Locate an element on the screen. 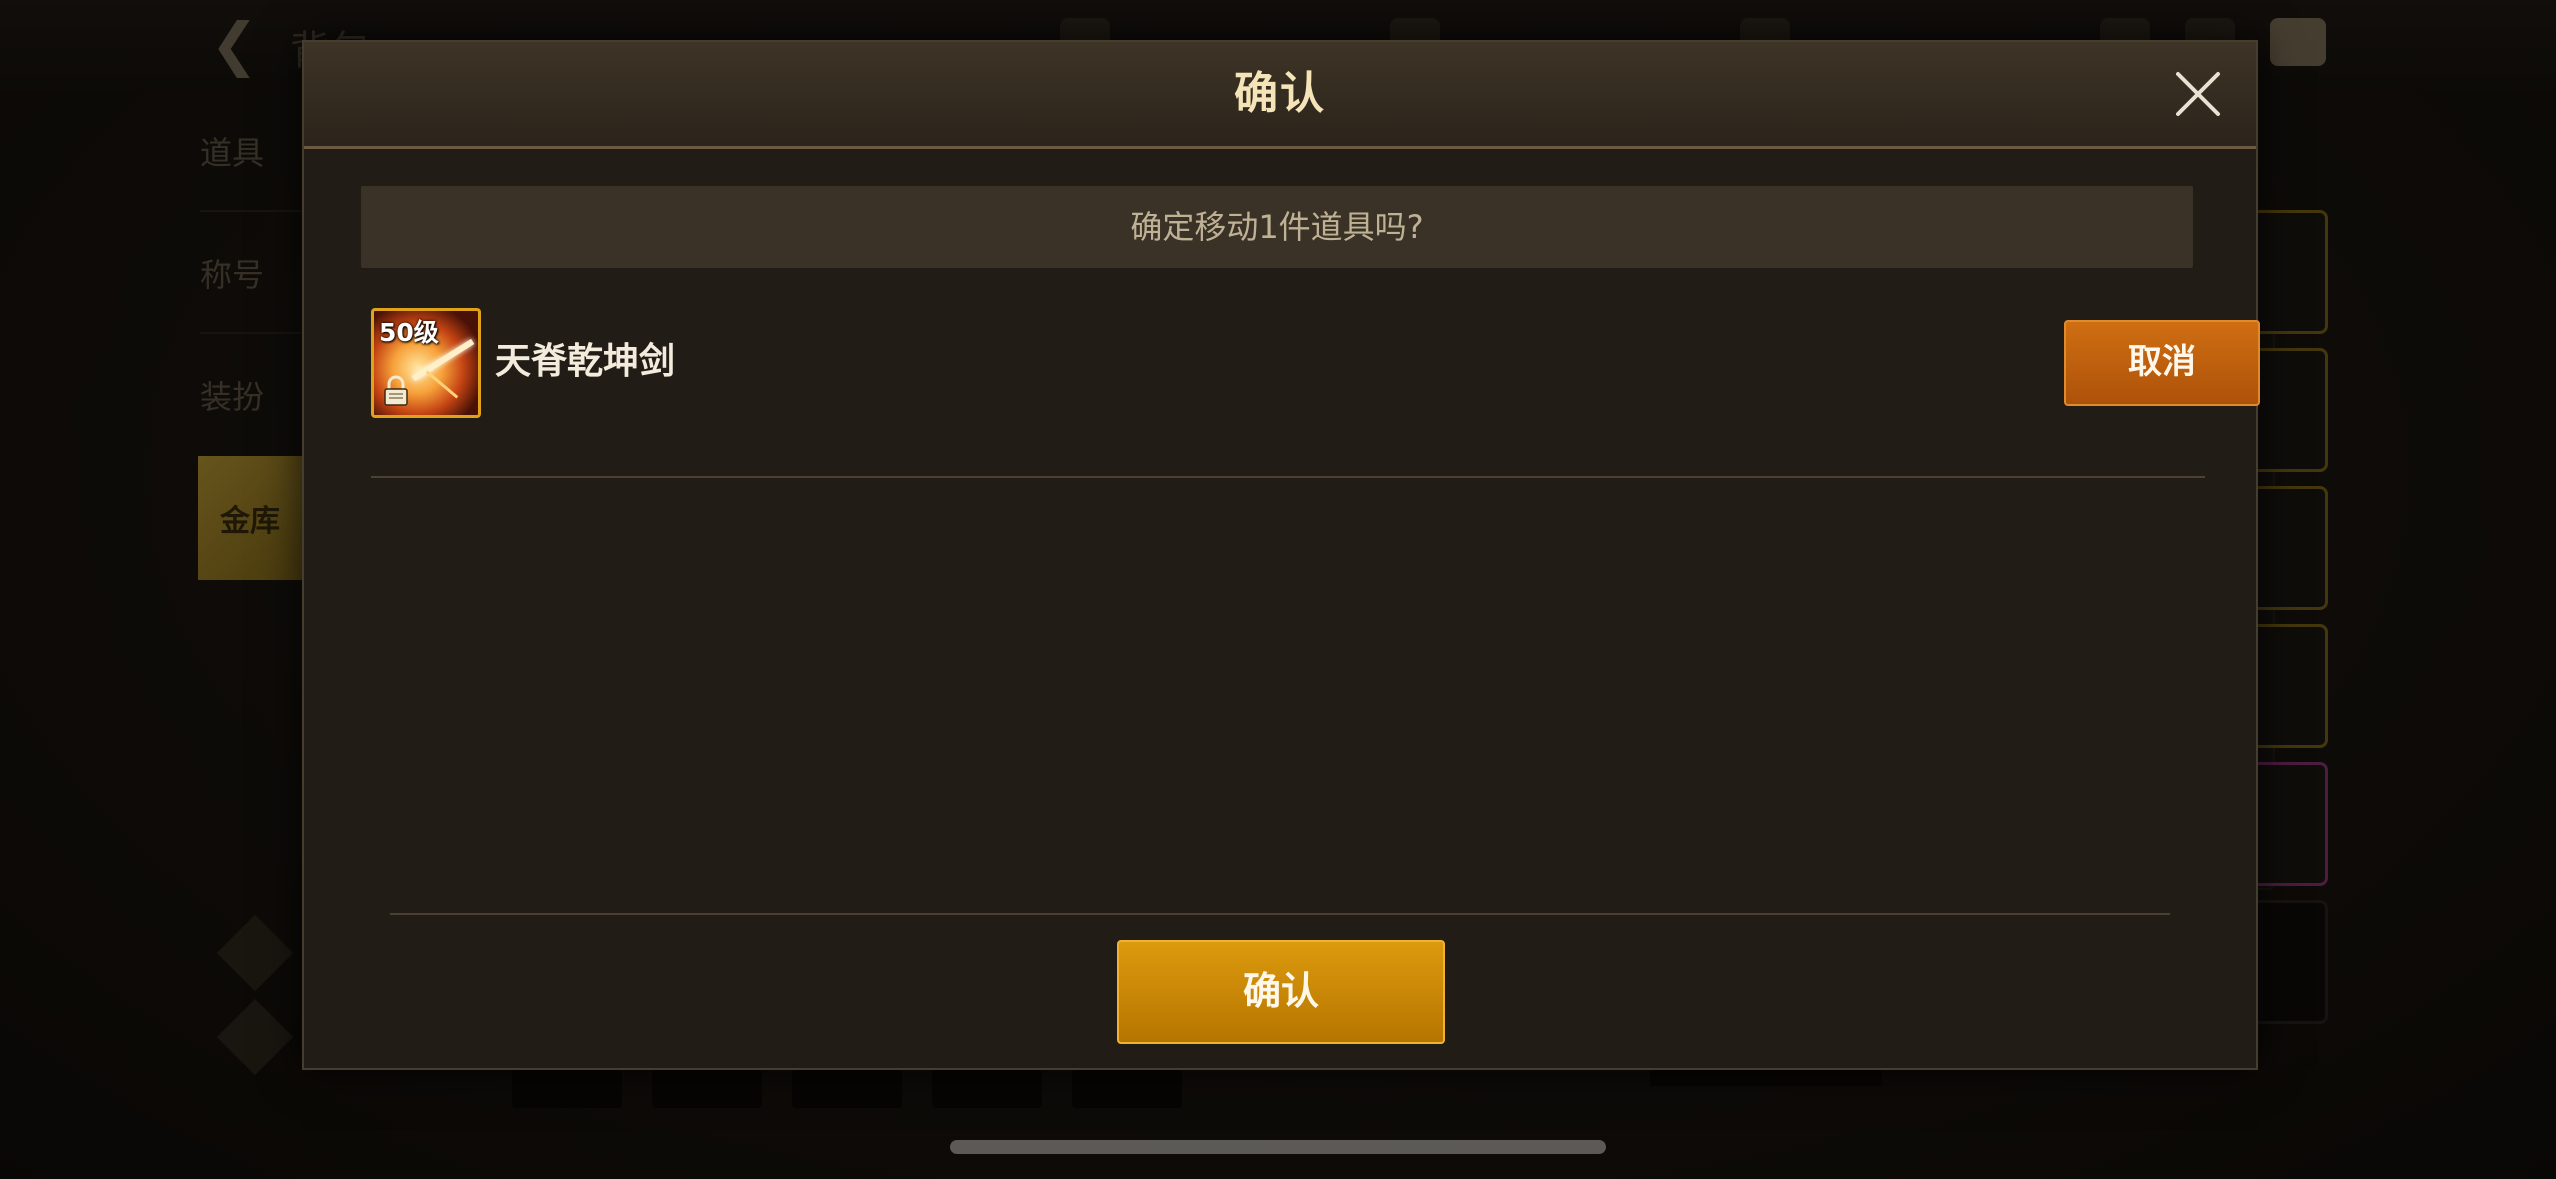 The height and width of the screenshot is (1179, 2556). dialog-title: 确认 is located at coordinates (1280, 93).